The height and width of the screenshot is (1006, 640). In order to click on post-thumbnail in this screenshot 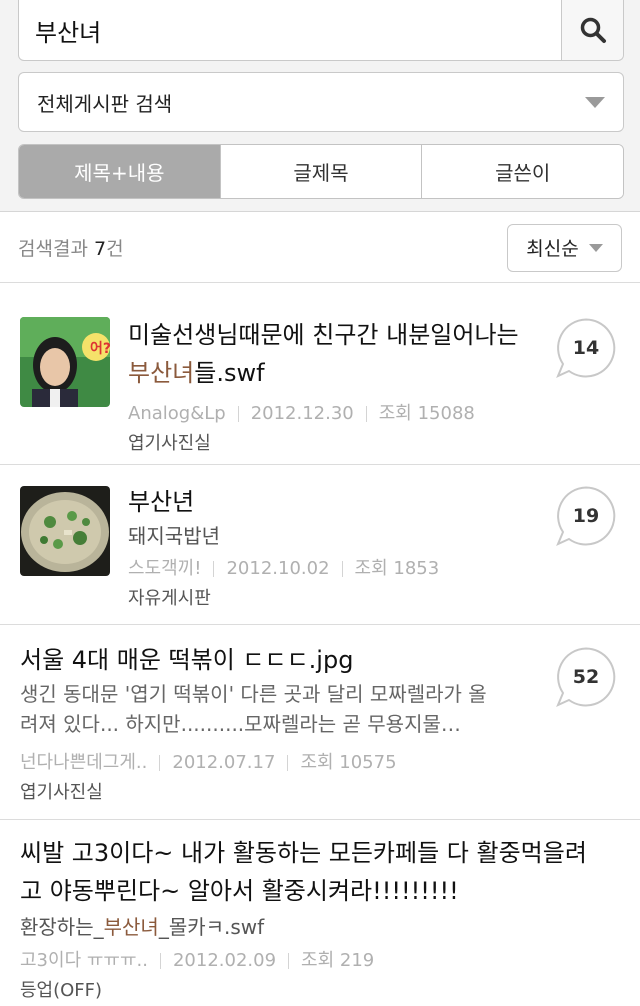, I will do `click(65, 531)`.